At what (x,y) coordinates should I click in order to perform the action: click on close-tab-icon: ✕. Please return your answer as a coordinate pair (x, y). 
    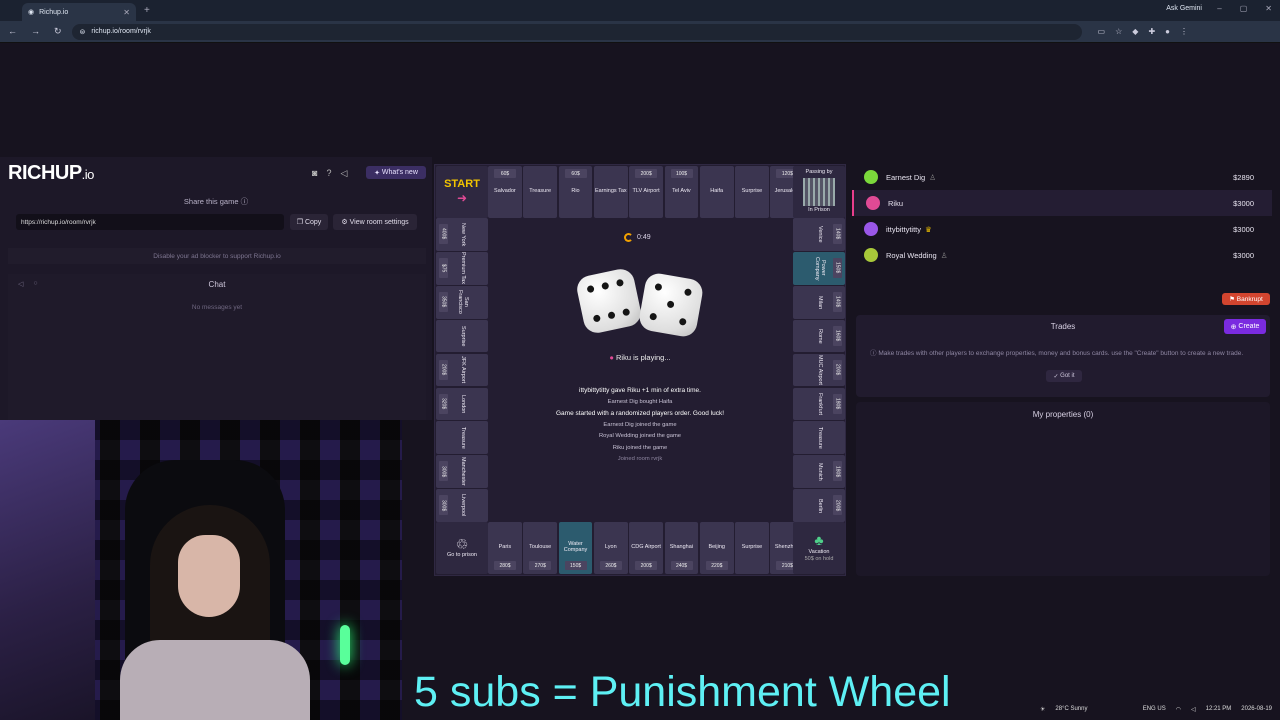
    Looking at the image, I should click on (126, 12).